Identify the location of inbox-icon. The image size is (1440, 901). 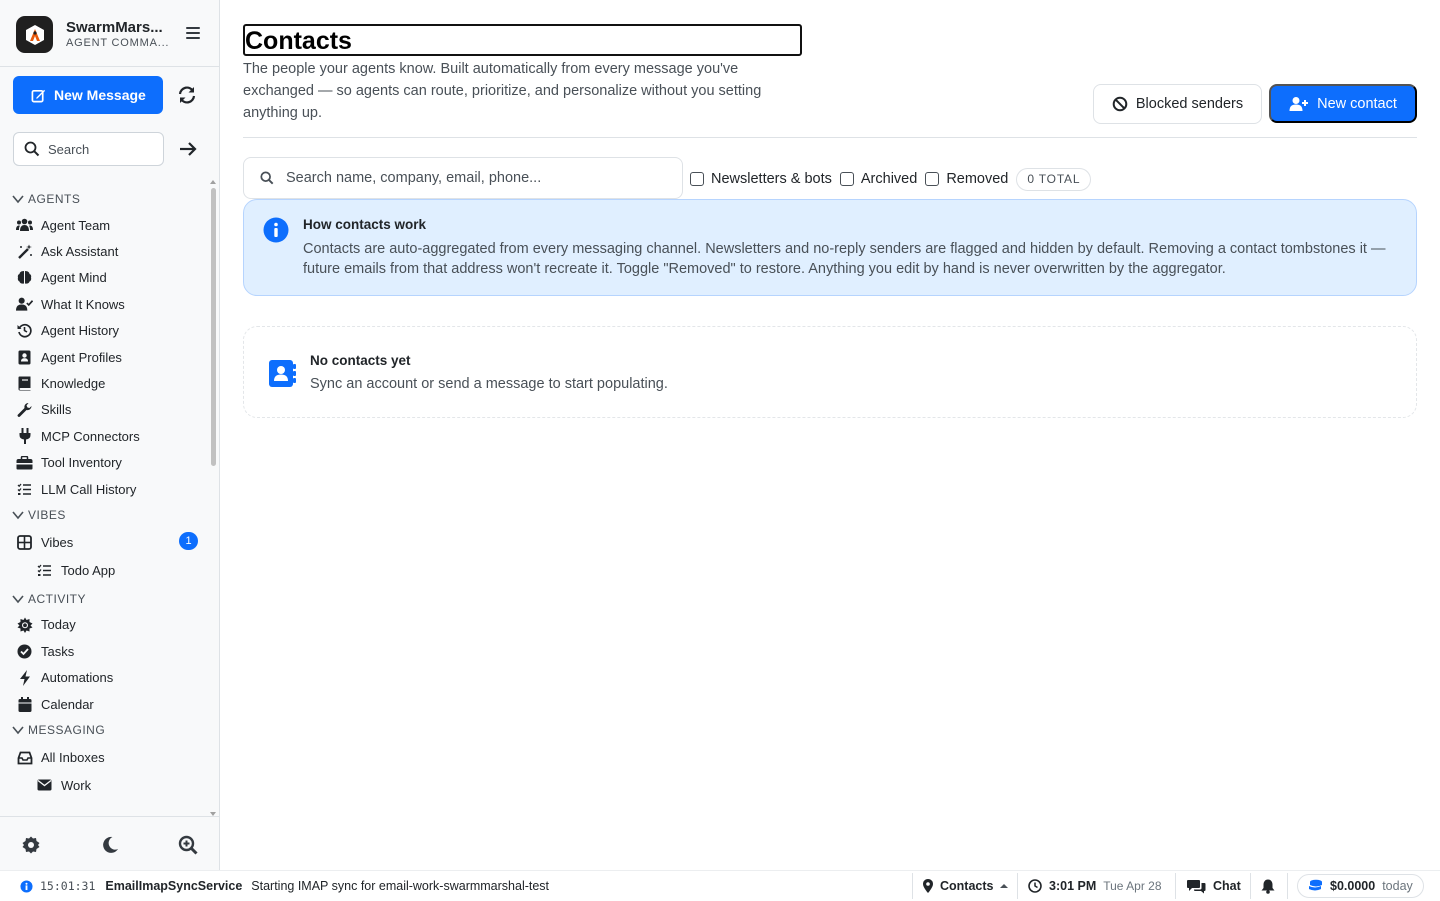
(24, 757).